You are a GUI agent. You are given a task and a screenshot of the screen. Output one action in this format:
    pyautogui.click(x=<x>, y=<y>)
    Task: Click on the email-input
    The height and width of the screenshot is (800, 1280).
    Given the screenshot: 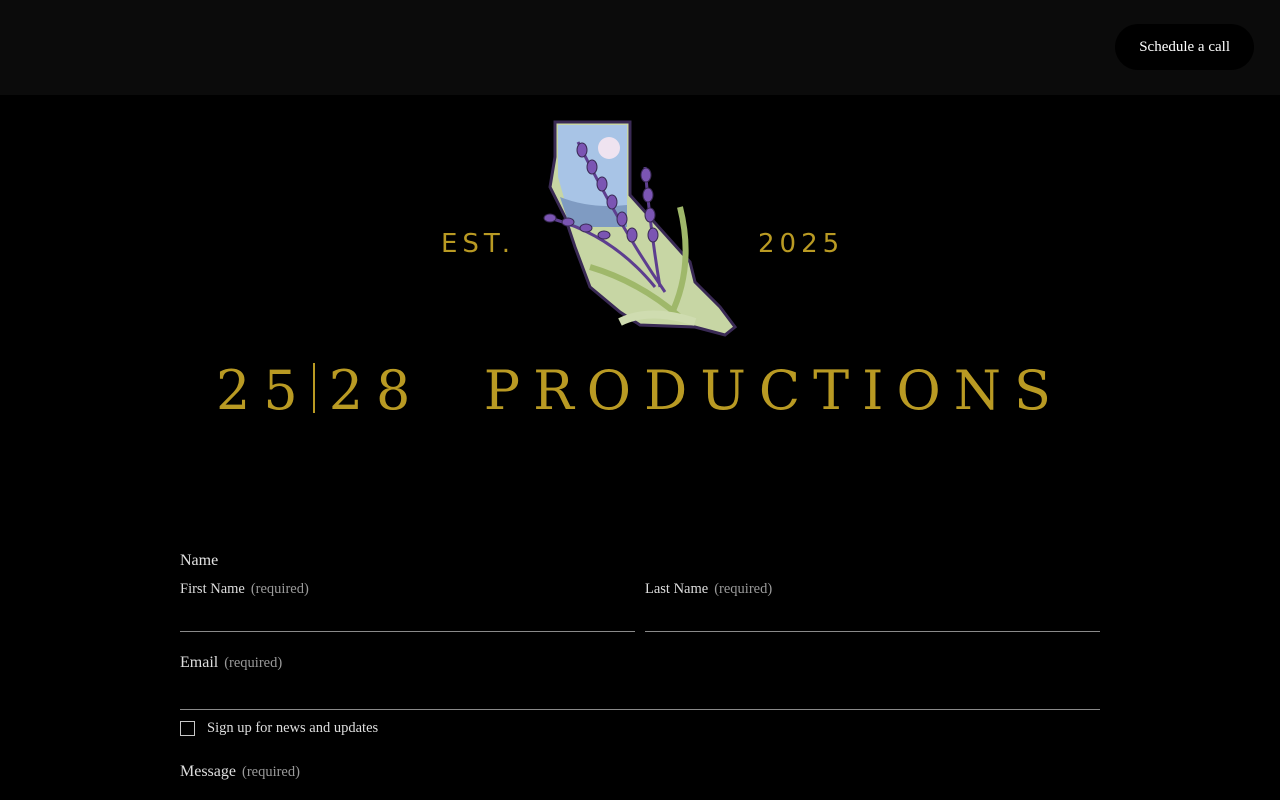 What is the action you would take?
    pyautogui.click(x=640, y=691)
    